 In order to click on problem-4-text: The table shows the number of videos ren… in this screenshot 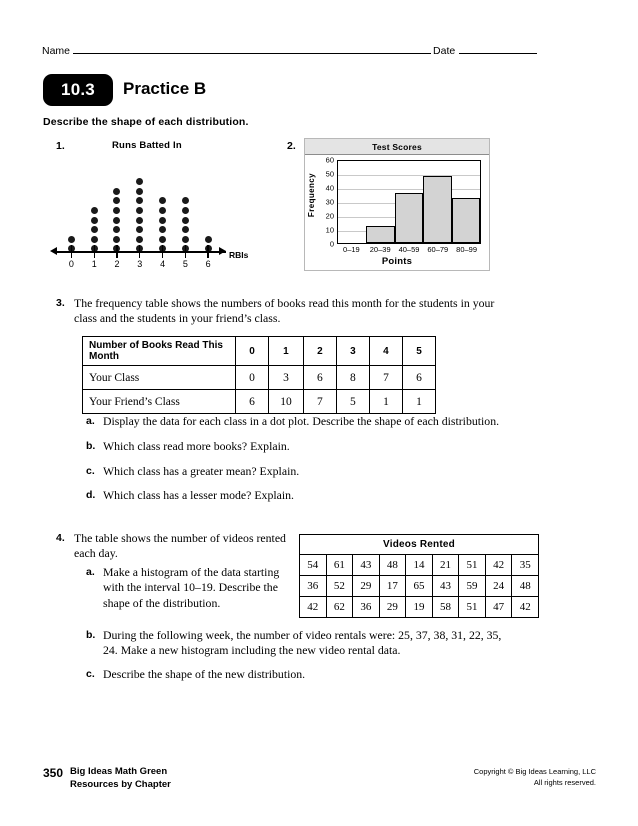, I will do `click(180, 546)`.